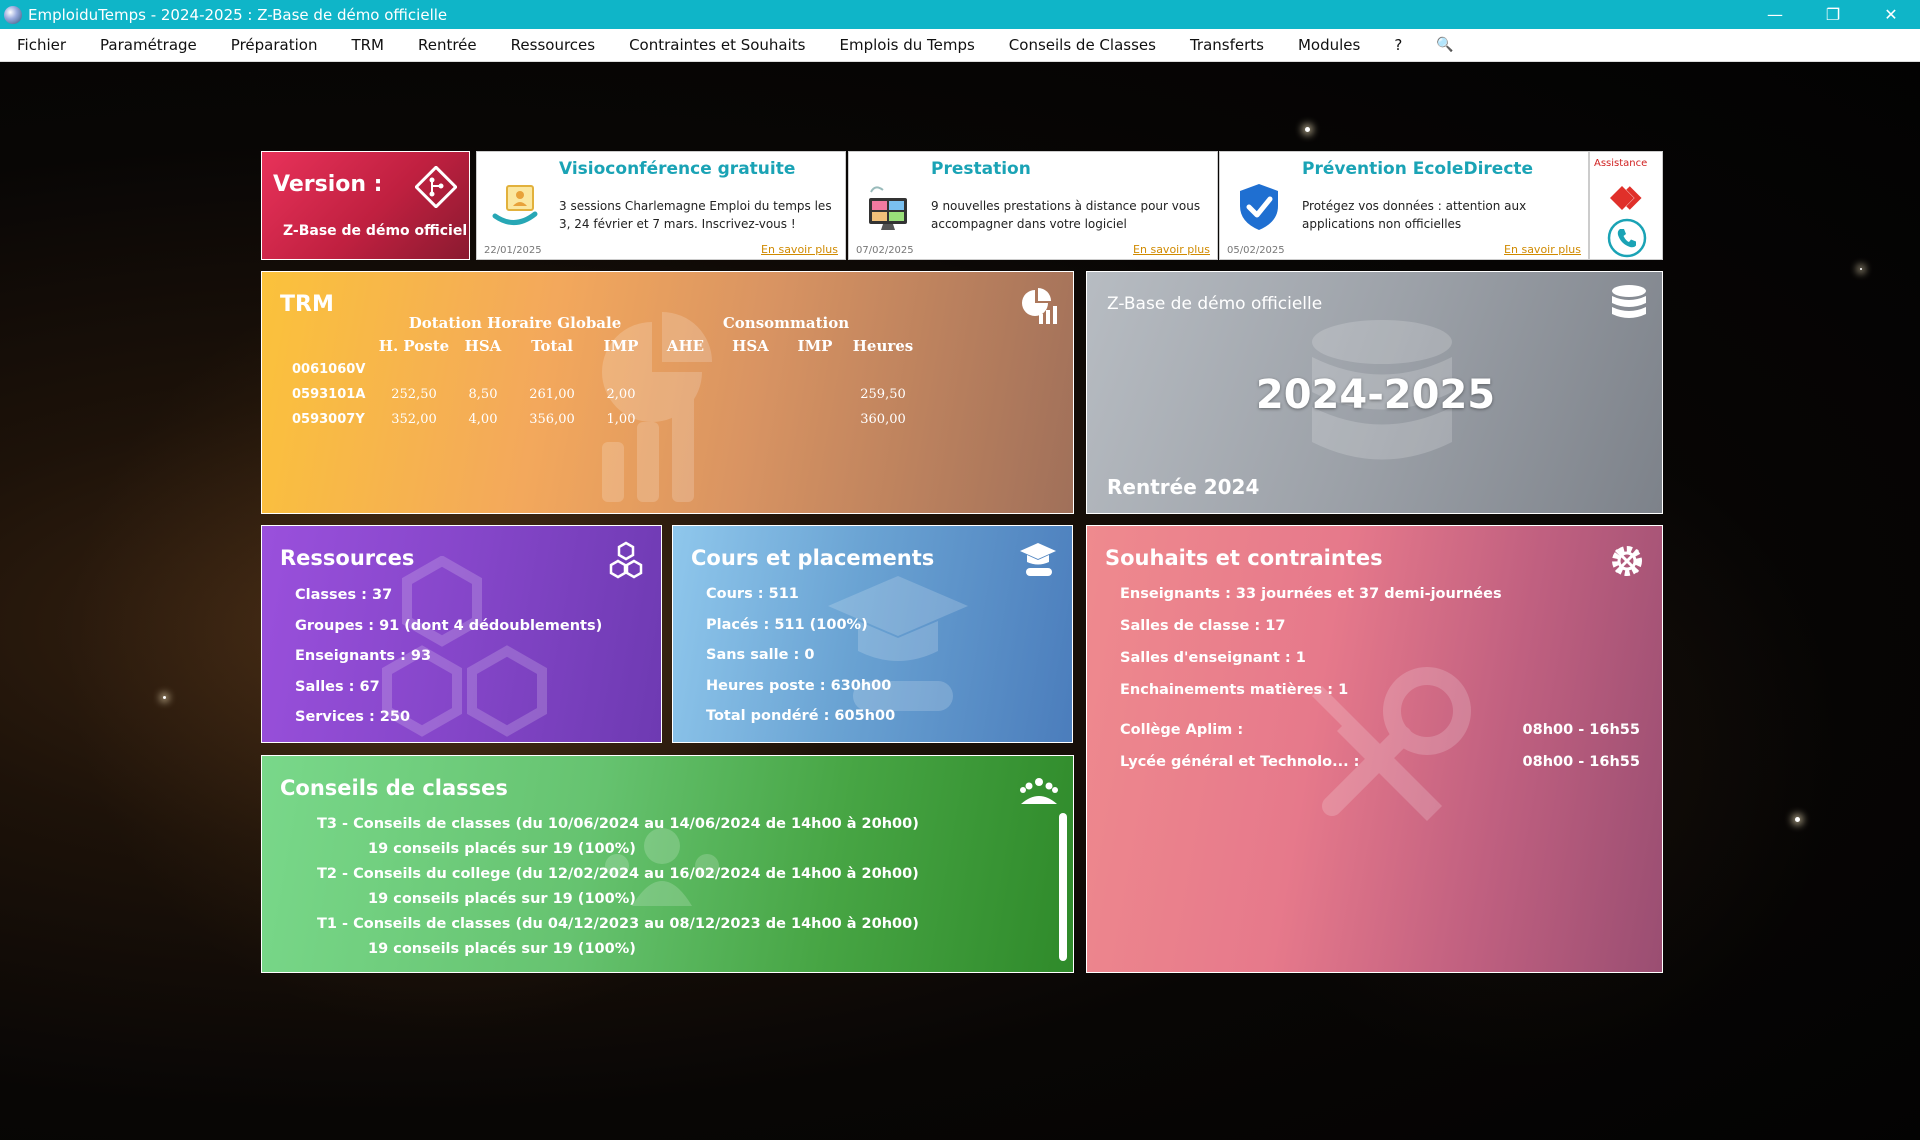  What do you see at coordinates (786, 322) in the screenshot?
I see `trm-group-consommation: Consommation` at bounding box center [786, 322].